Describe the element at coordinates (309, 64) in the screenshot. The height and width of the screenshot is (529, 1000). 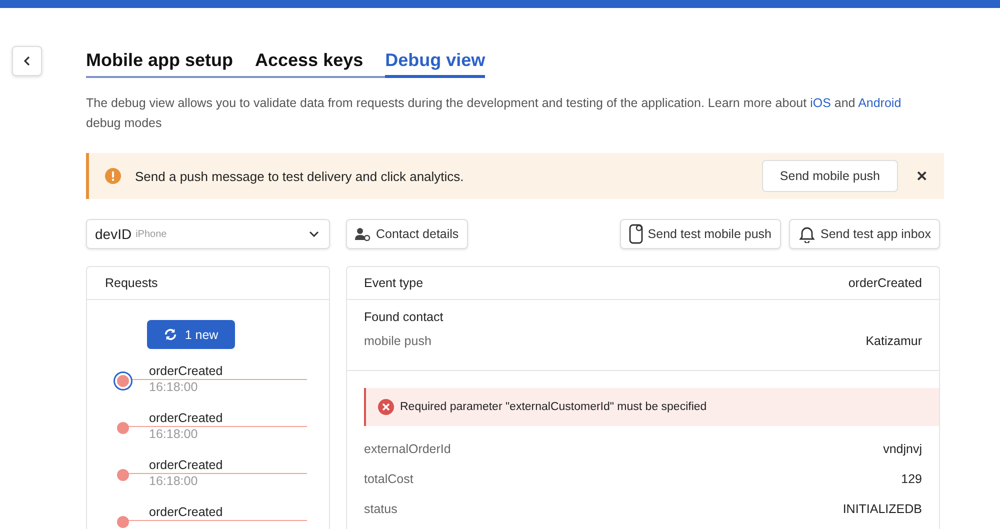
I see `tab: Access keys` at that location.